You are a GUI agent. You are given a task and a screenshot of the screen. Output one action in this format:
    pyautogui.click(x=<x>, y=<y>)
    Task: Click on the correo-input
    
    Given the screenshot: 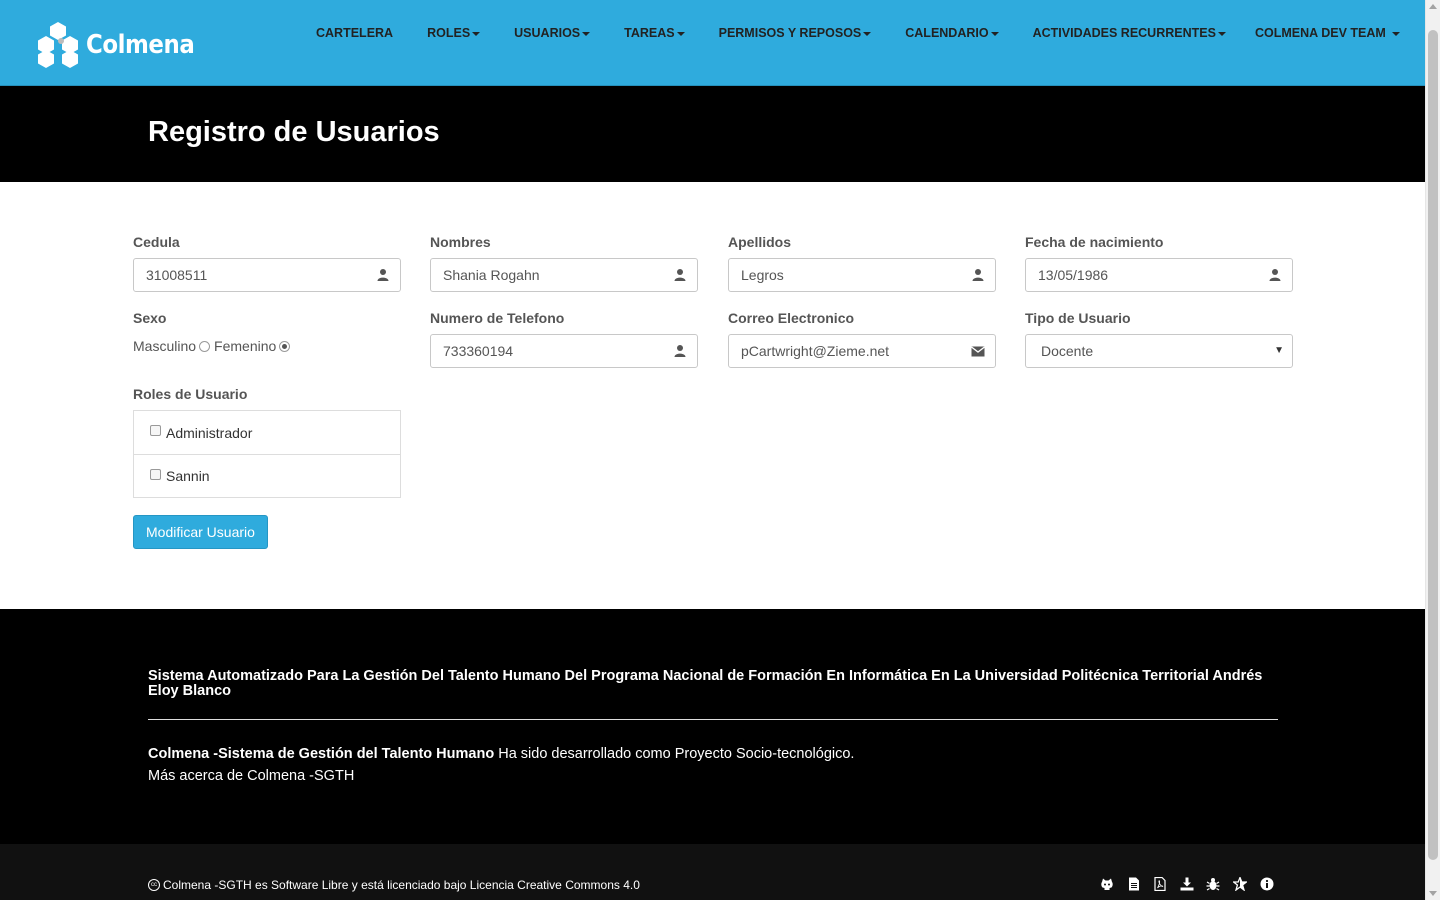 What is the action you would take?
    pyautogui.click(x=862, y=351)
    